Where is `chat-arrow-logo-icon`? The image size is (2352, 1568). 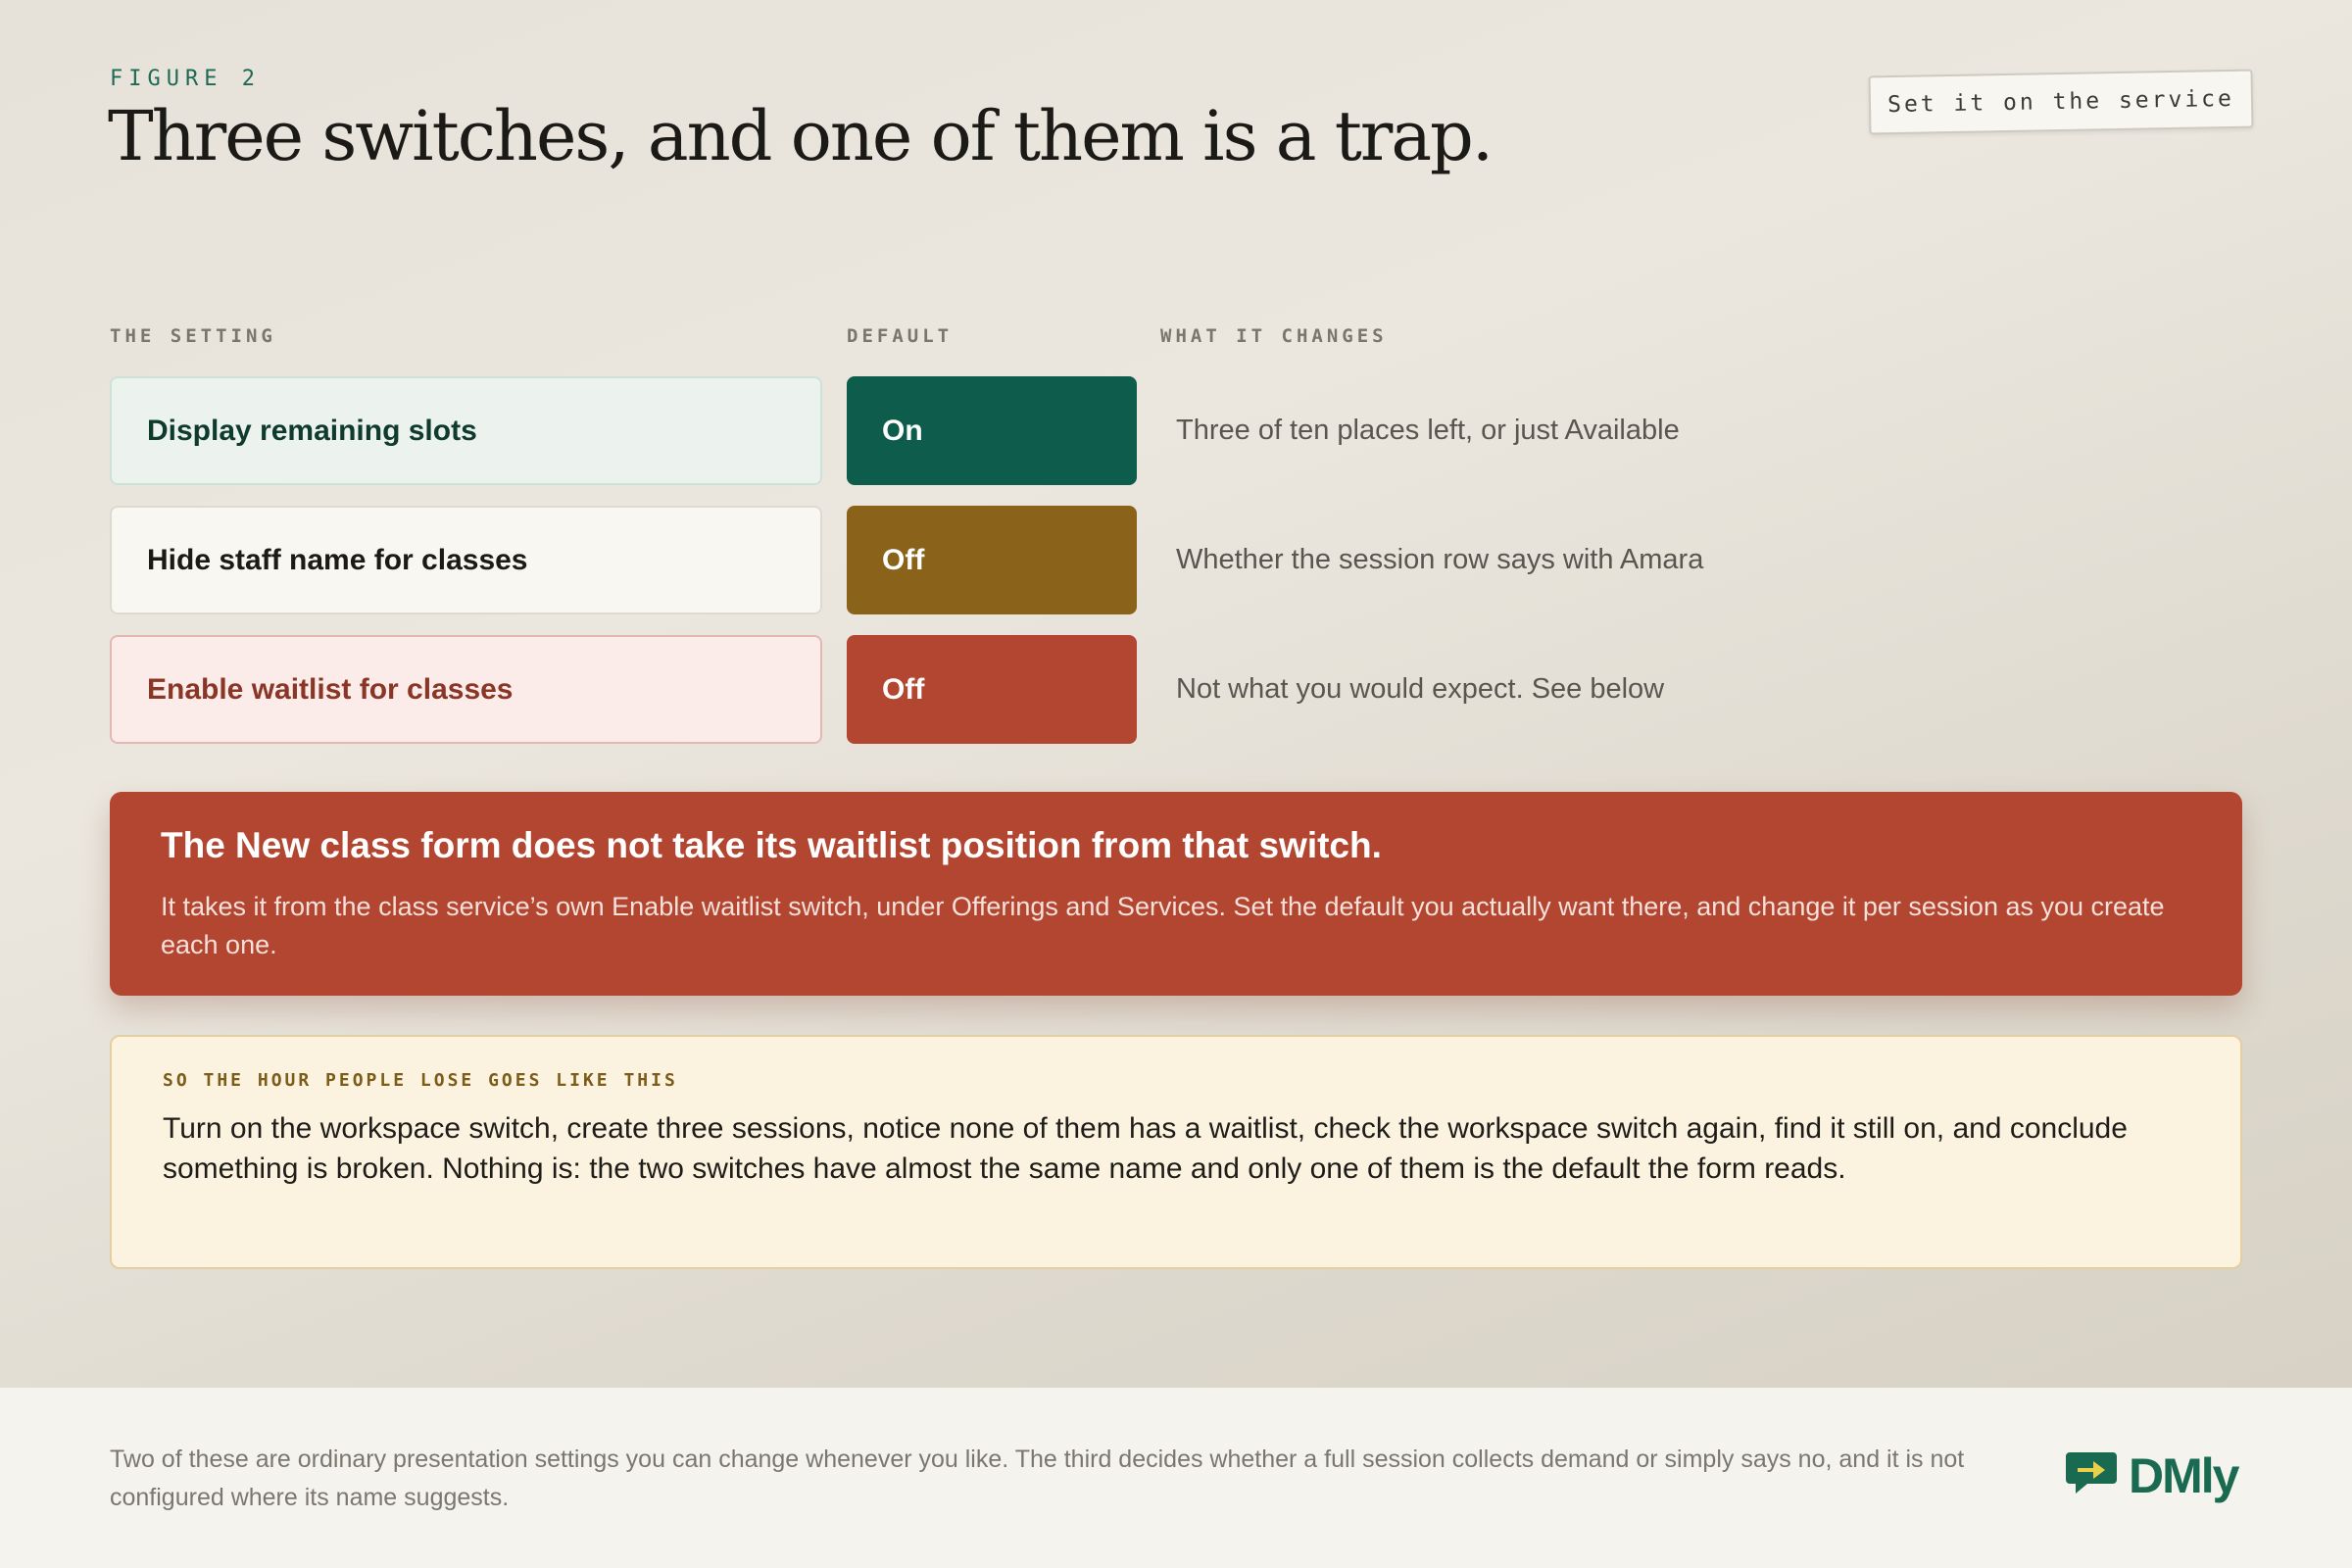
chat-arrow-logo-icon is located at coordinates (2092, 1476).